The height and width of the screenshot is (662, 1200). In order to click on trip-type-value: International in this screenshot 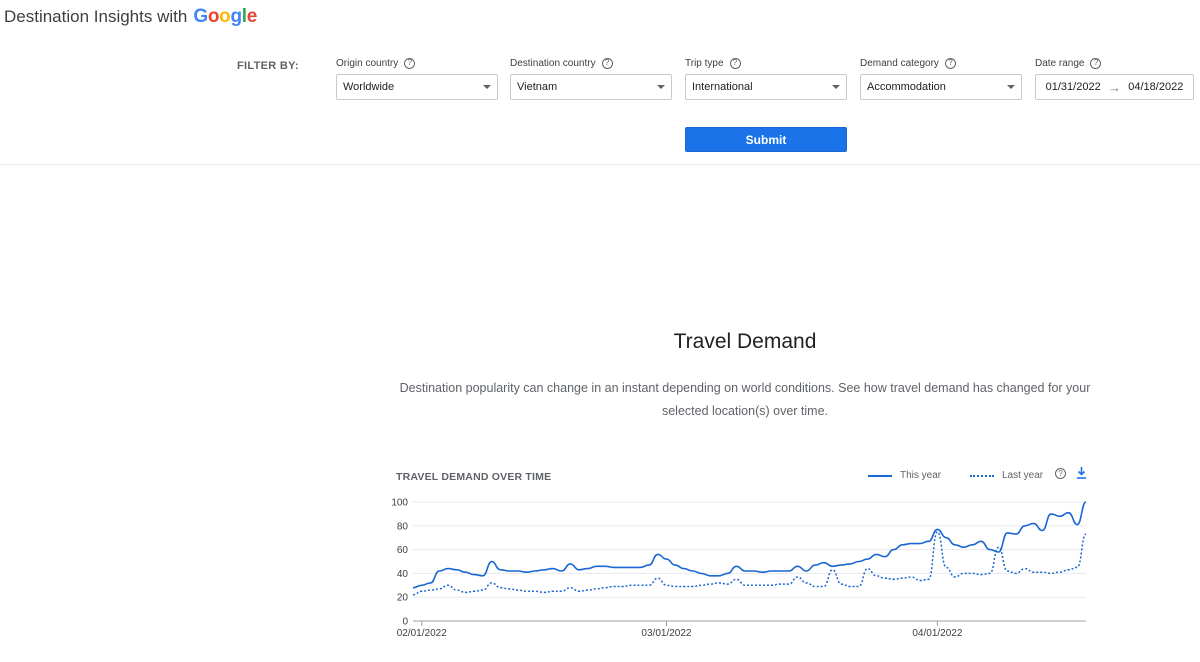, I will do `click(722, 87)`.